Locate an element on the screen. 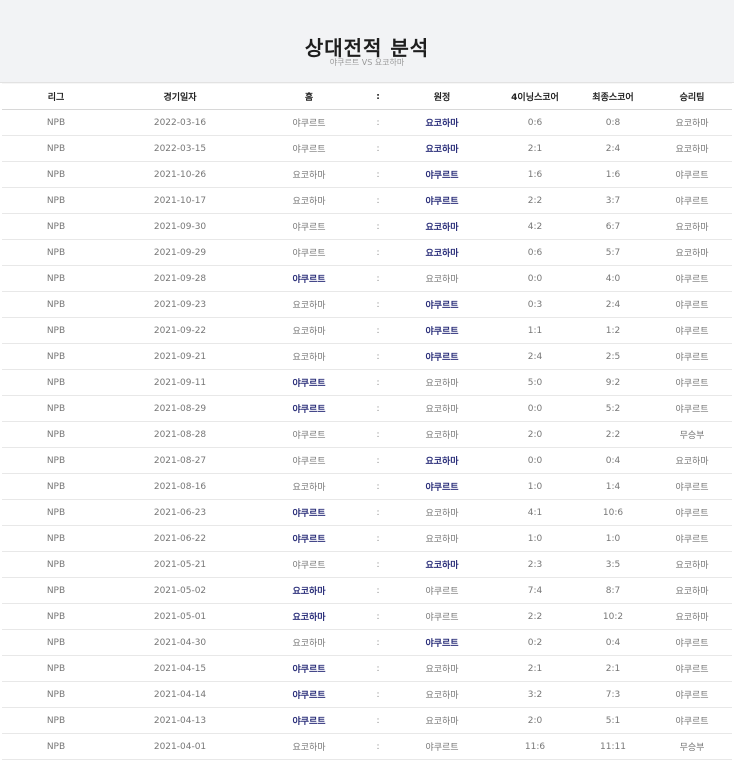 This screenshot has width=734, height=760. 4inning-score-cell: 1:6 is located at coordinates (535, 174).